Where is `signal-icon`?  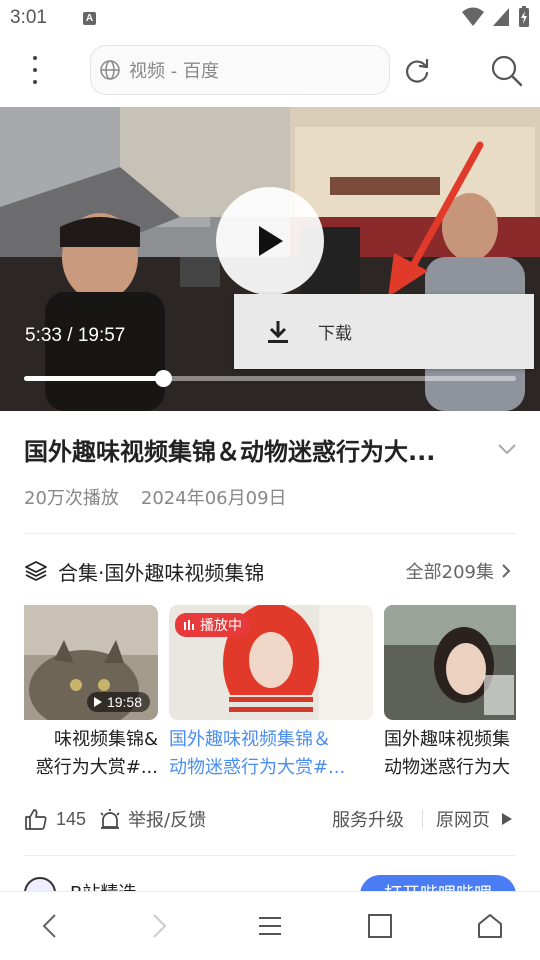
signal-icon is located at coordinates (501, 17).